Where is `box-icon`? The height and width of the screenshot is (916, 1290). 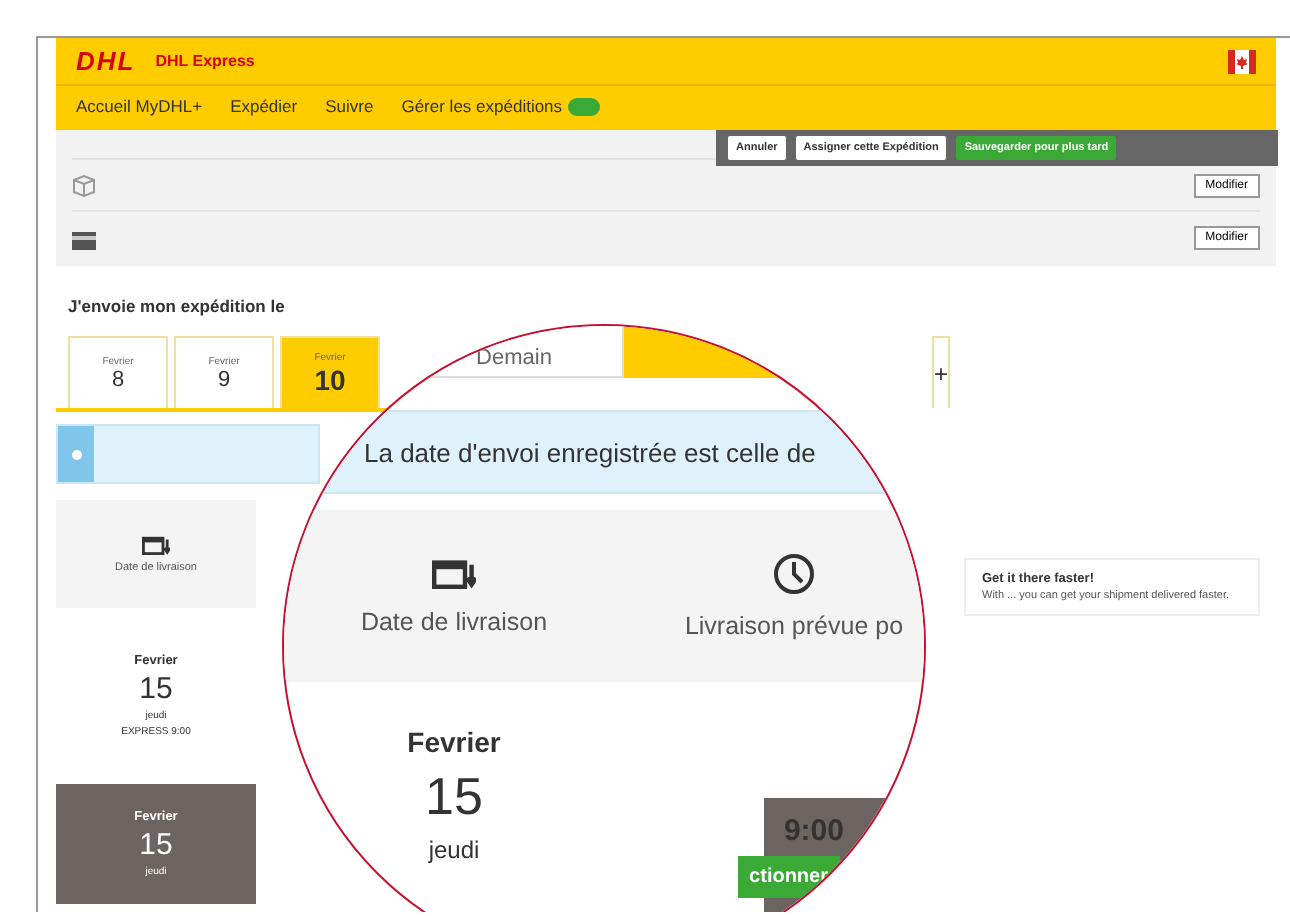
box-icon is located at coordinates (84, 186).